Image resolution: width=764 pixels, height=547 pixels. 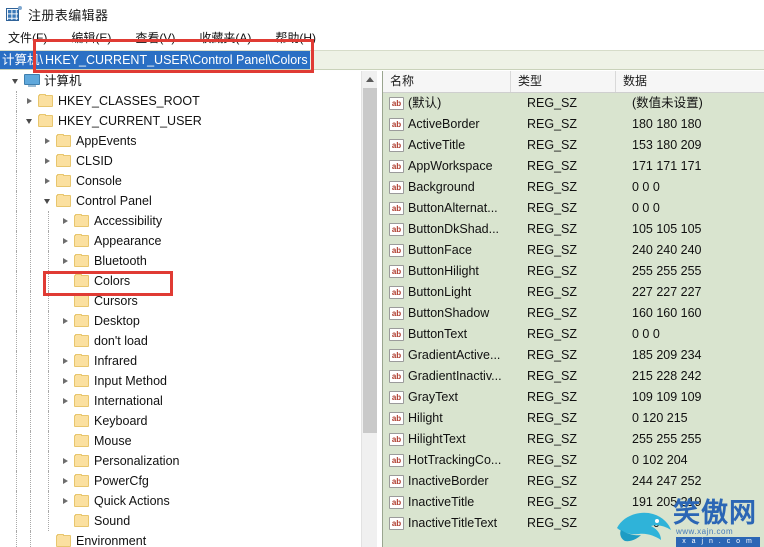 I want to click on tree-node-label: Appearance, so click(x=128, y=241).